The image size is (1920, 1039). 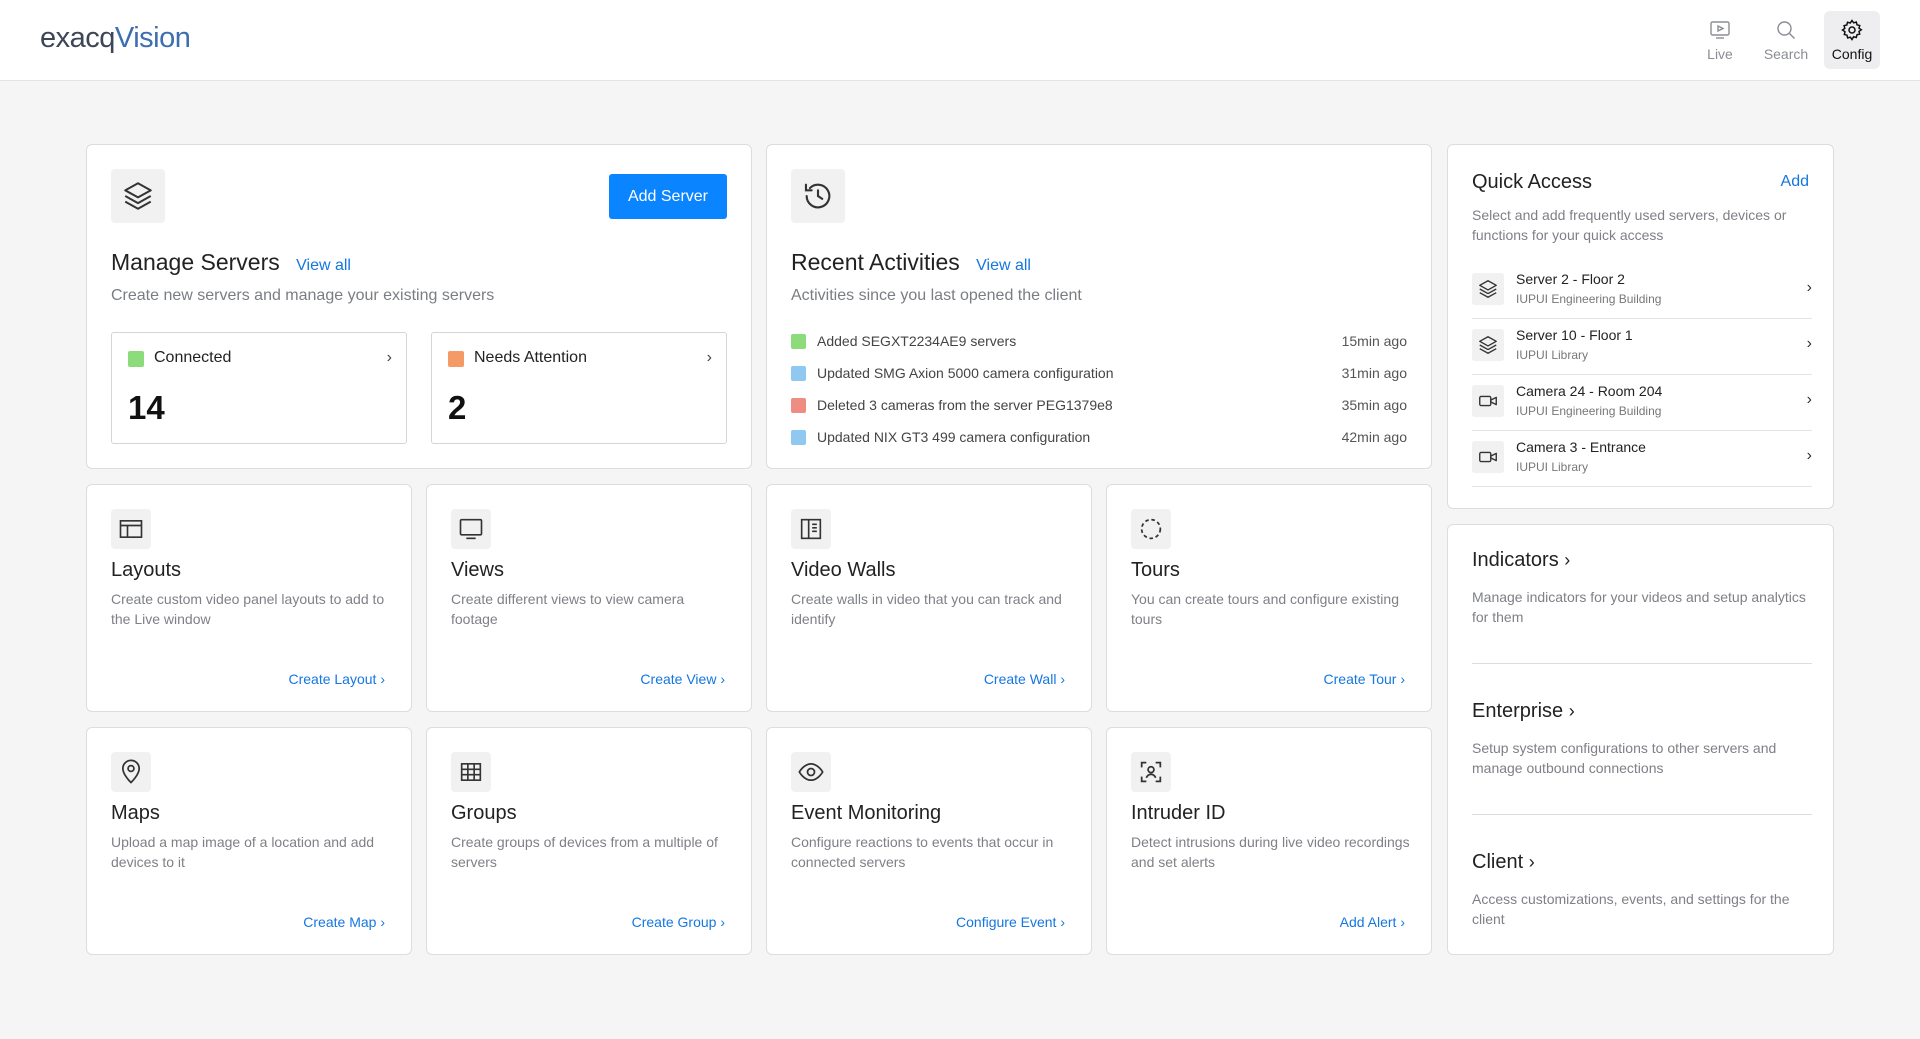 What do you see at coordinates (146, 570) in the screenshot?
I see `layouts-title: Layouts` at bounding box center [146, 570].